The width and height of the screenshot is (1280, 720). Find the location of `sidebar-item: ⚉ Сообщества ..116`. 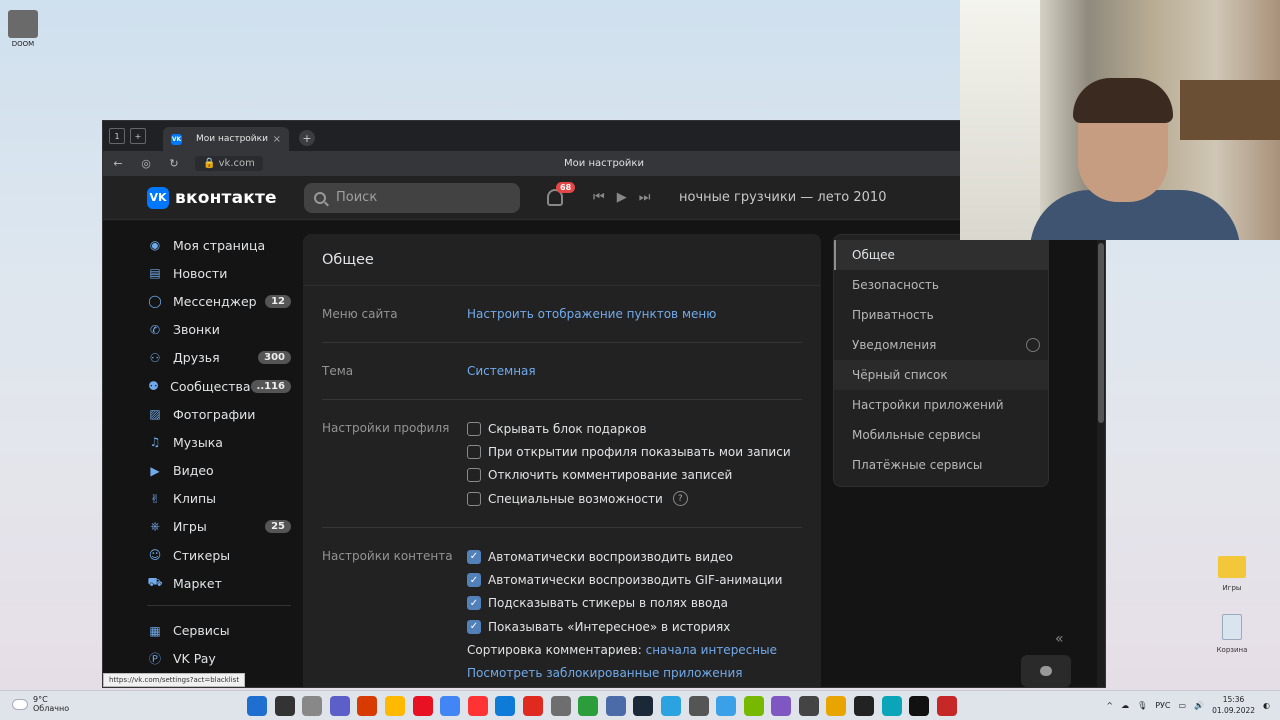

sidebar-item: ⚉ Сообщества ..116 is located at coordinates (219, 386).